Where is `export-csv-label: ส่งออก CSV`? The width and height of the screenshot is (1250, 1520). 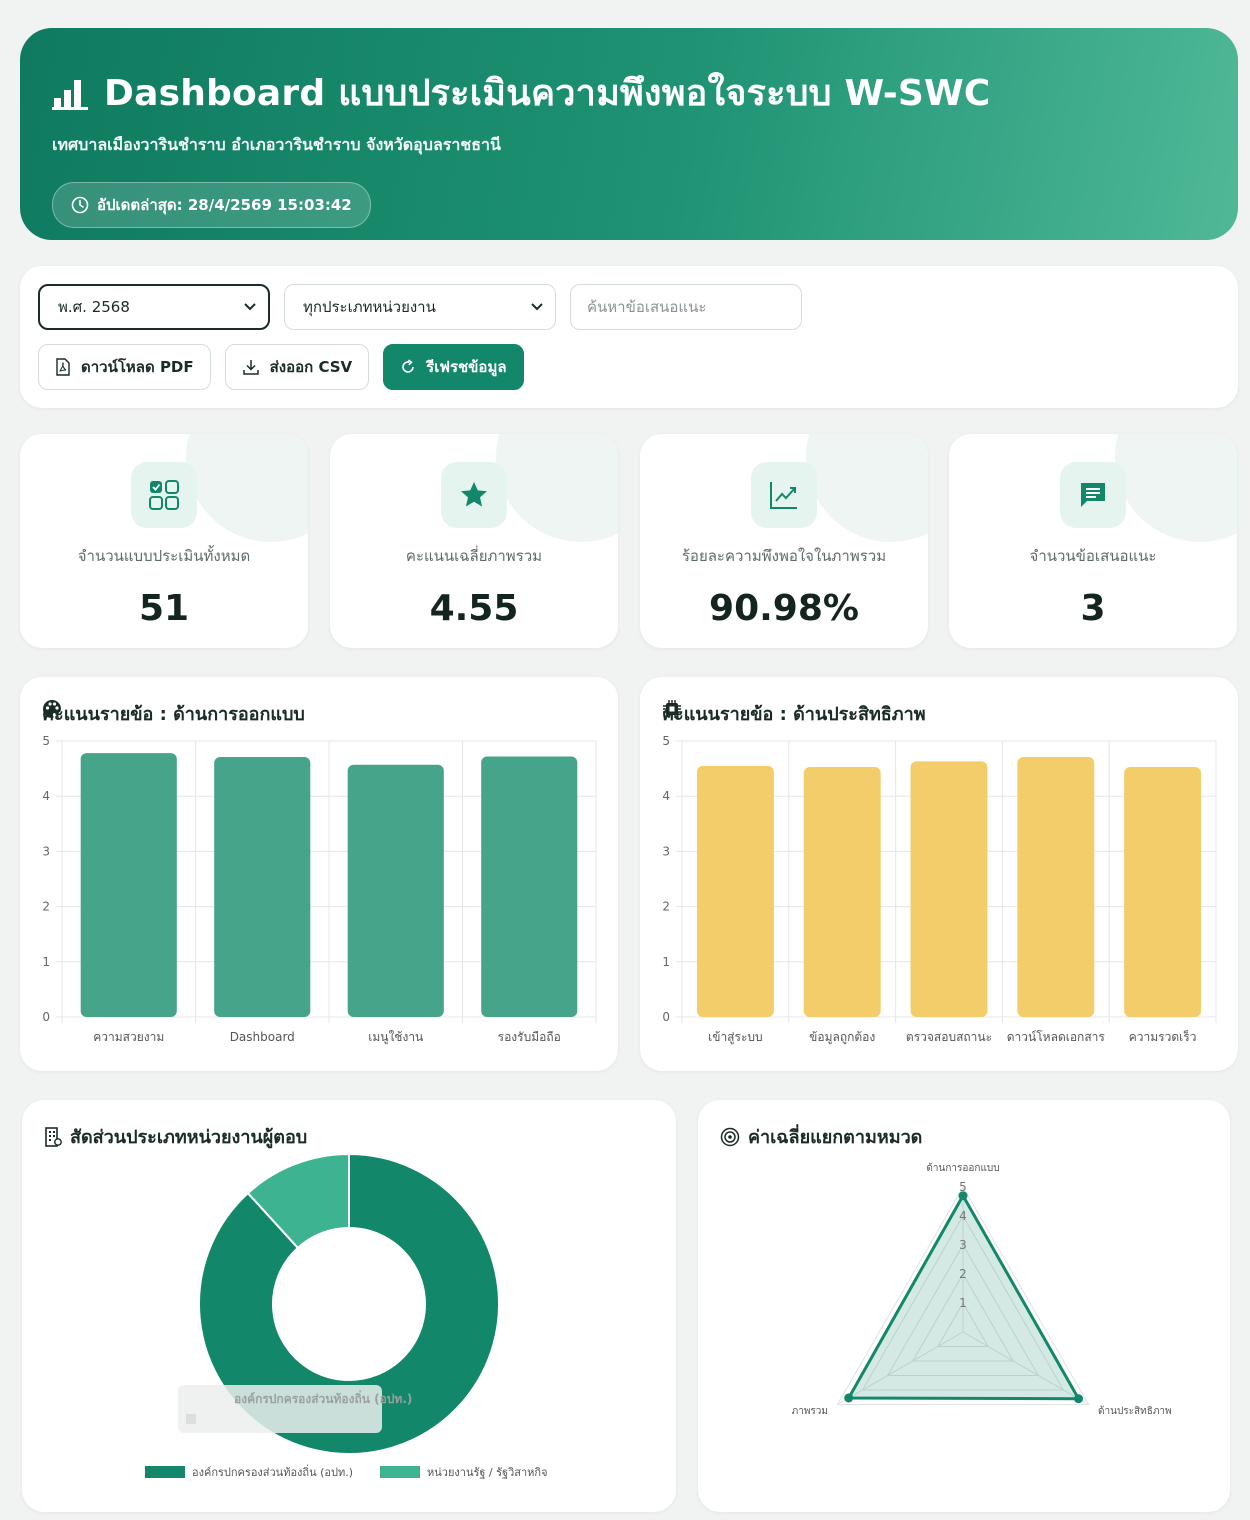
export-csv-label: ส่งออก CSV is located at coordinates (311, 367).